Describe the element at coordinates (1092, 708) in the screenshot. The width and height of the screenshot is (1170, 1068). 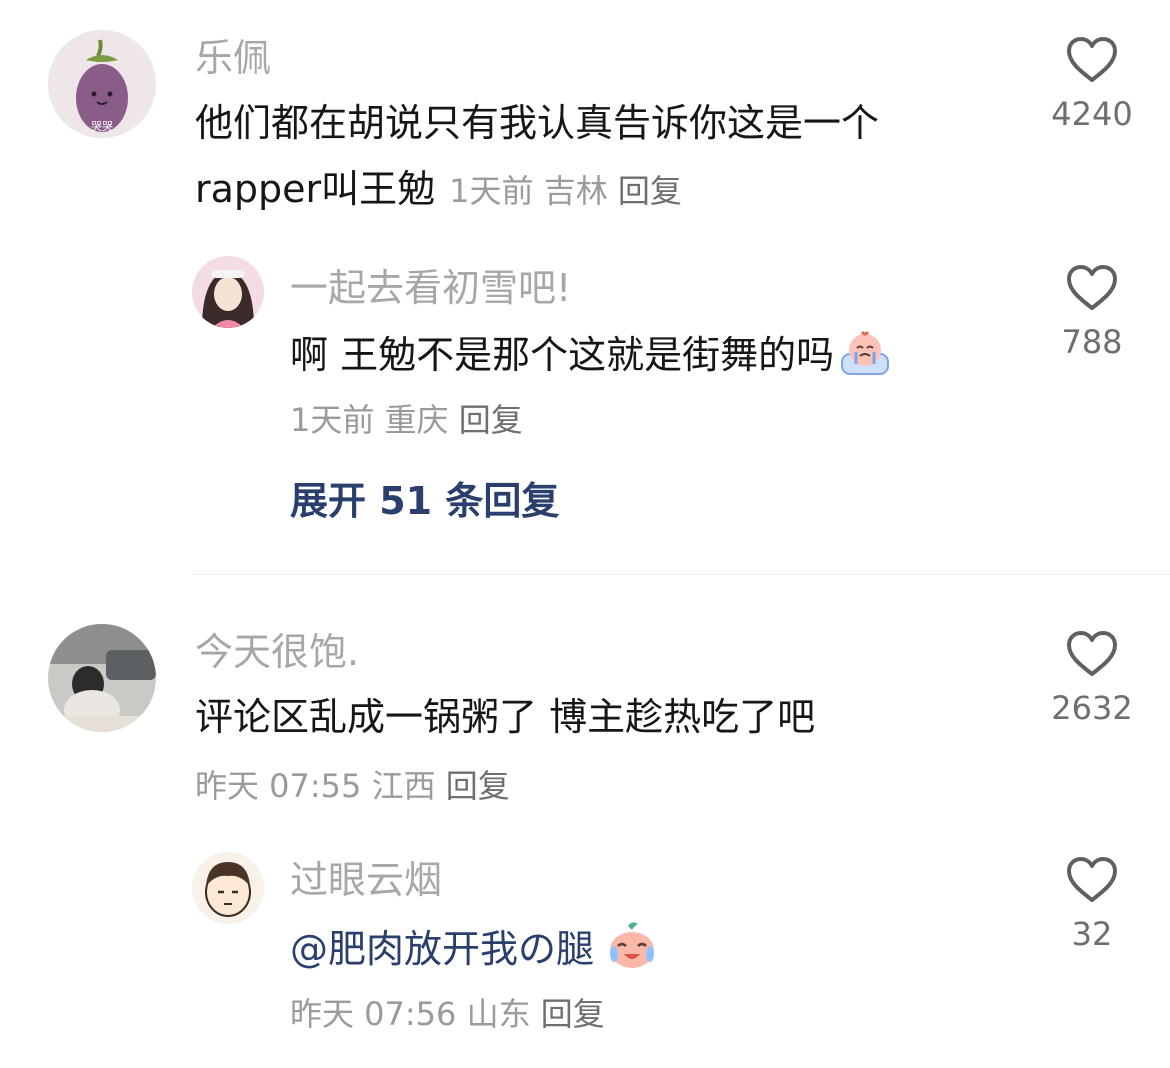
I see `like-count: 2632` at that location.